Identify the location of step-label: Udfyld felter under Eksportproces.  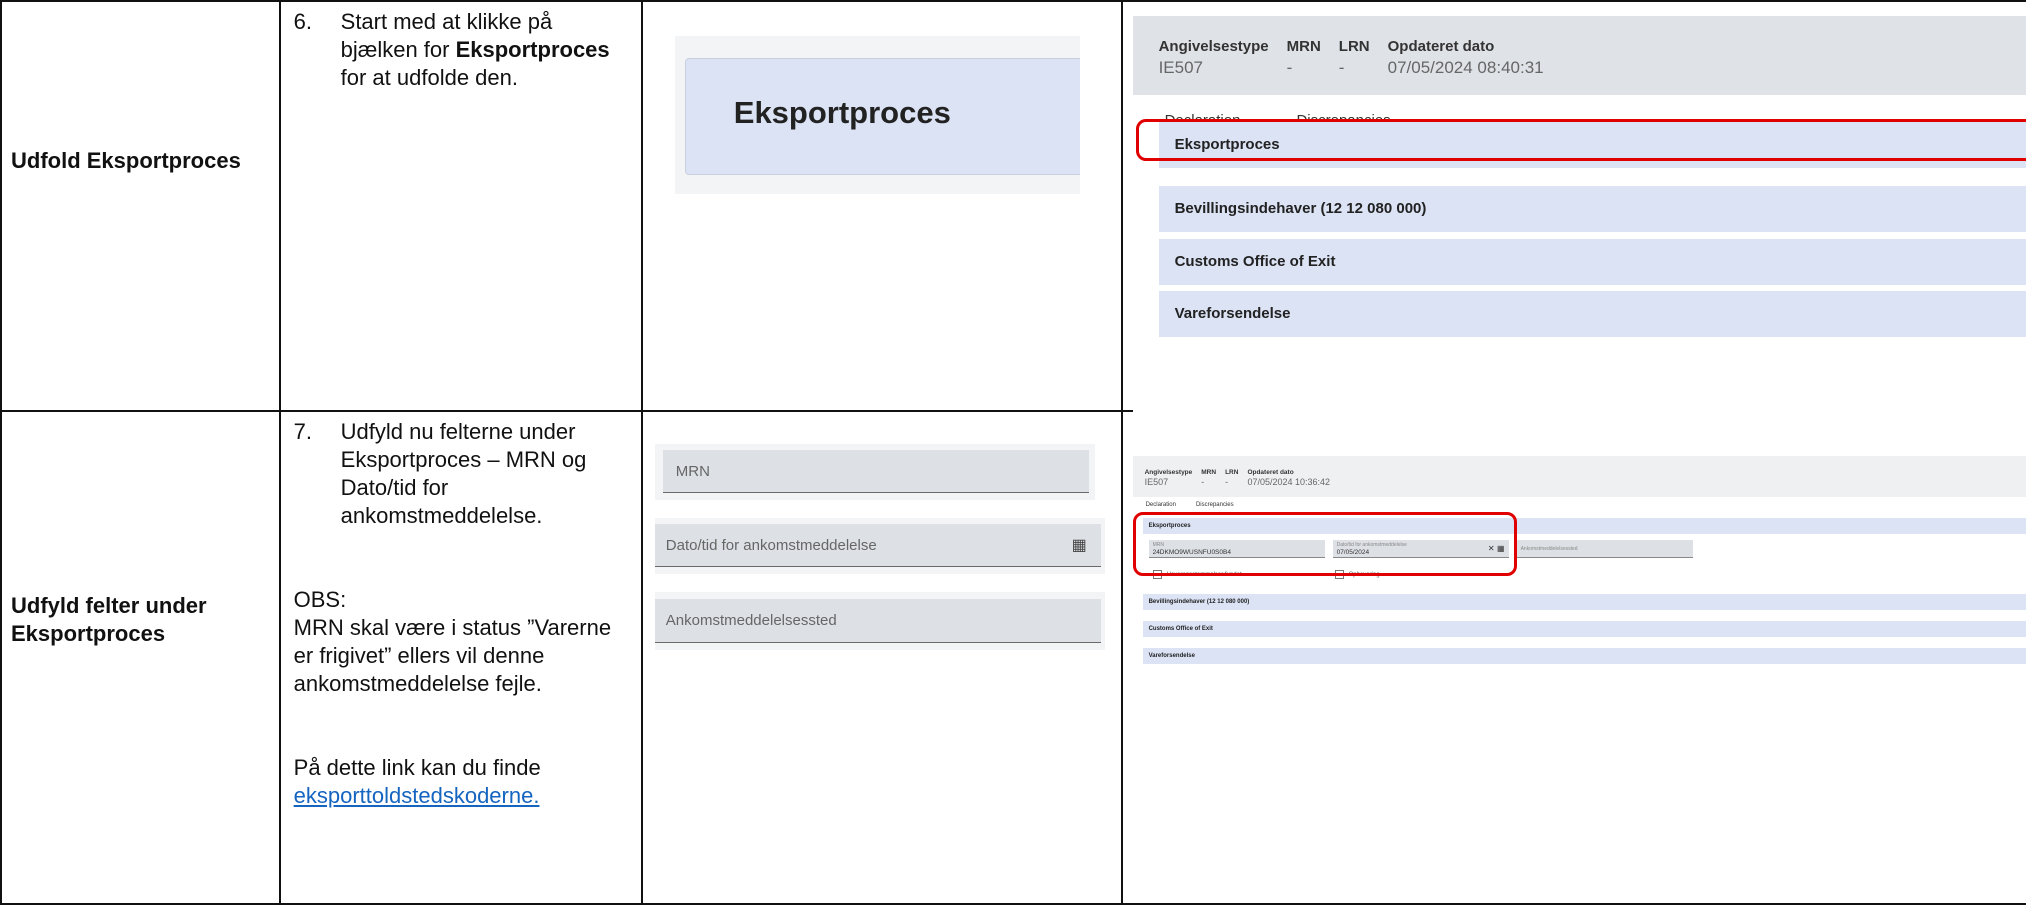
(109, 619).